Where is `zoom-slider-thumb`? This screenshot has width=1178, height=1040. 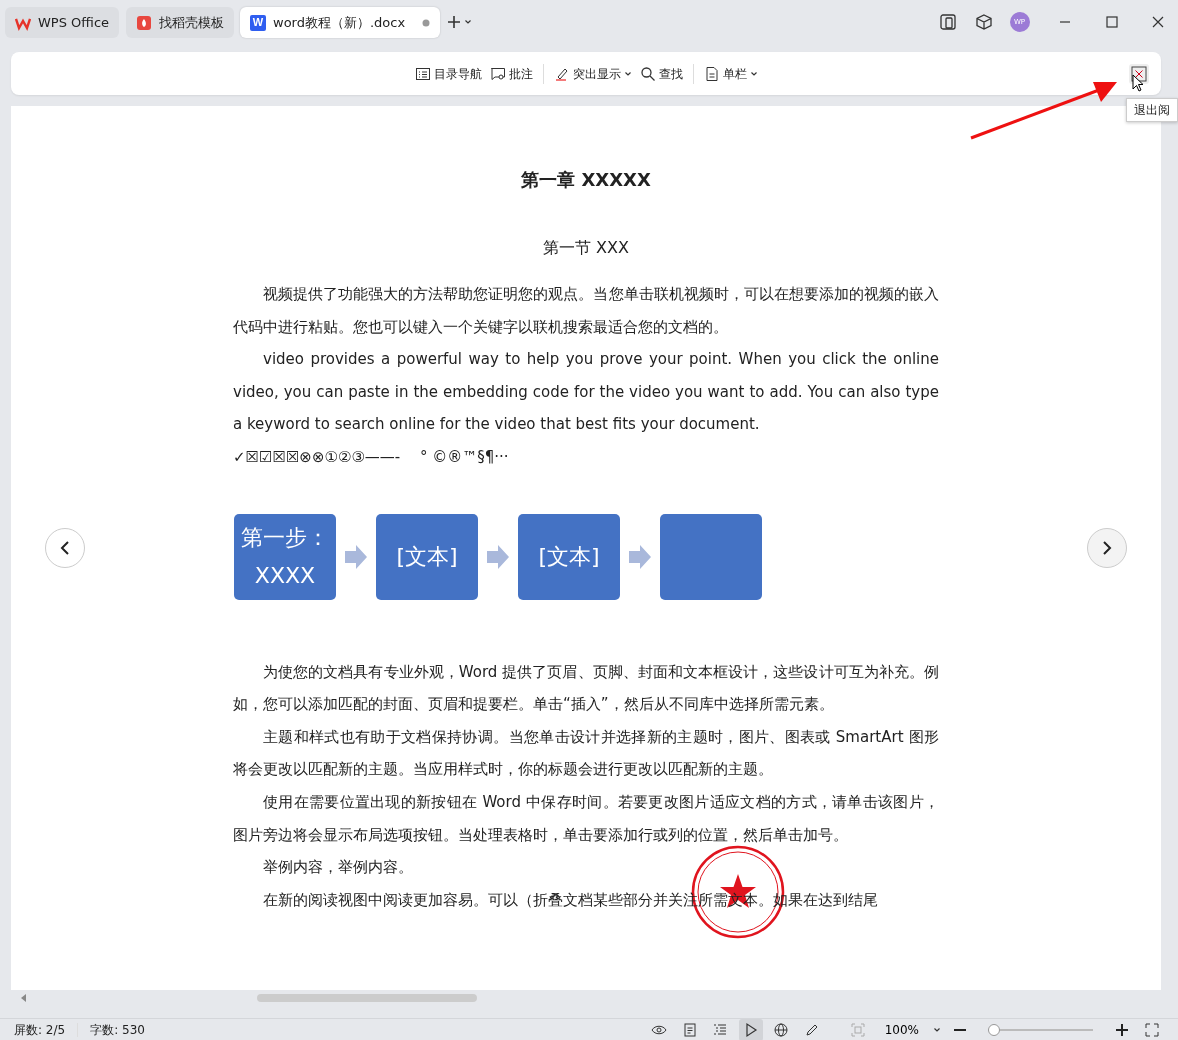 zoom-slider-thumb is located at coordinates (994, 1029).